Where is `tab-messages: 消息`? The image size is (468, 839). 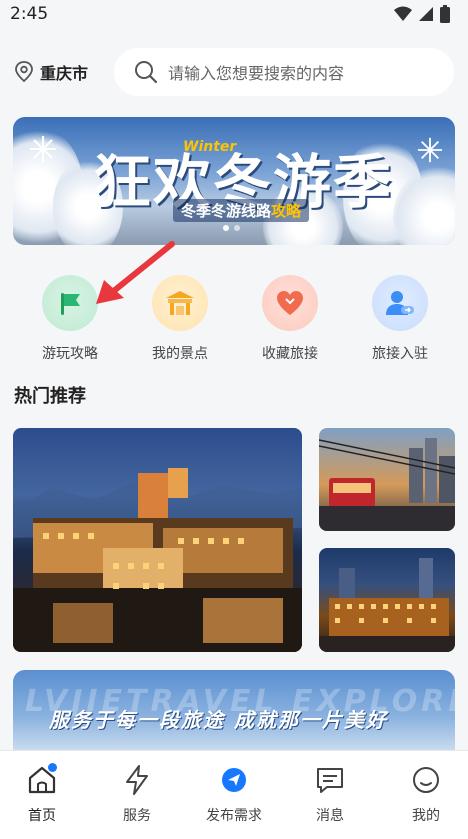 tab-messages: 消息 is located at coordinates (330, 794).